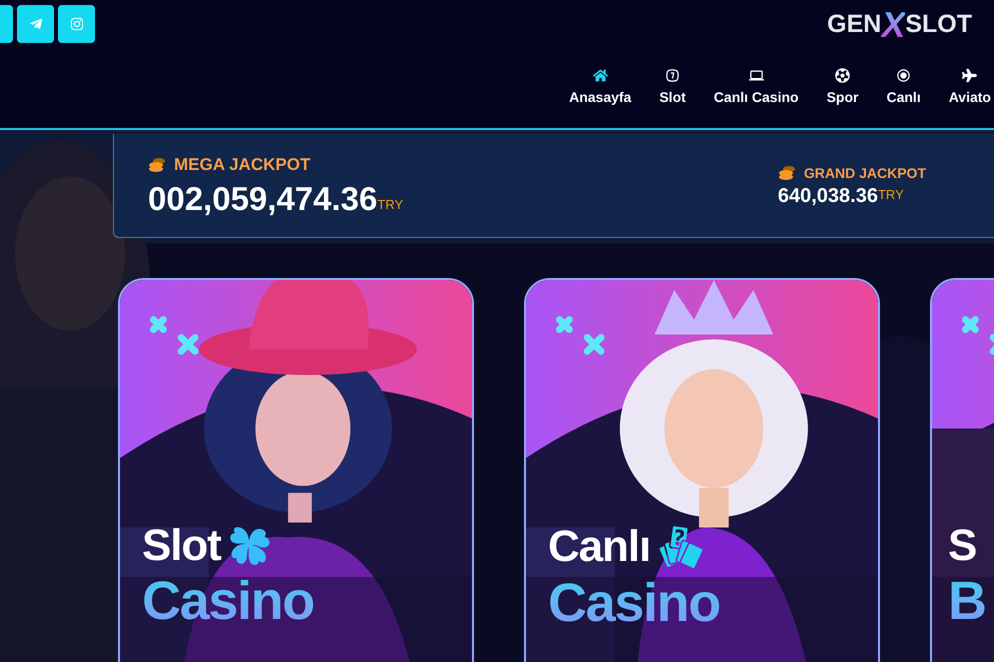 This screenshot has width=994, height=662. What do you see at coordinates (899, 25) in the screenshot?
I see `logo: GENXSLOT` at bounding box center [899, 25].